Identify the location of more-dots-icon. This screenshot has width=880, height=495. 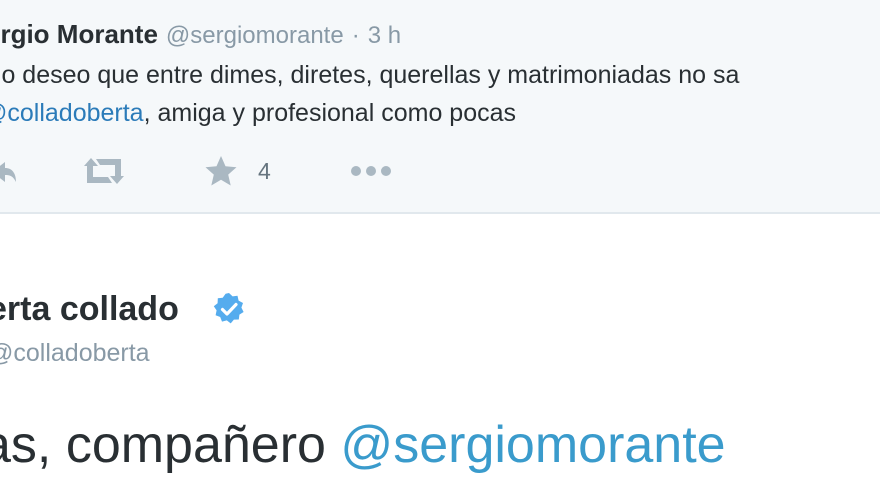
(371, 171).